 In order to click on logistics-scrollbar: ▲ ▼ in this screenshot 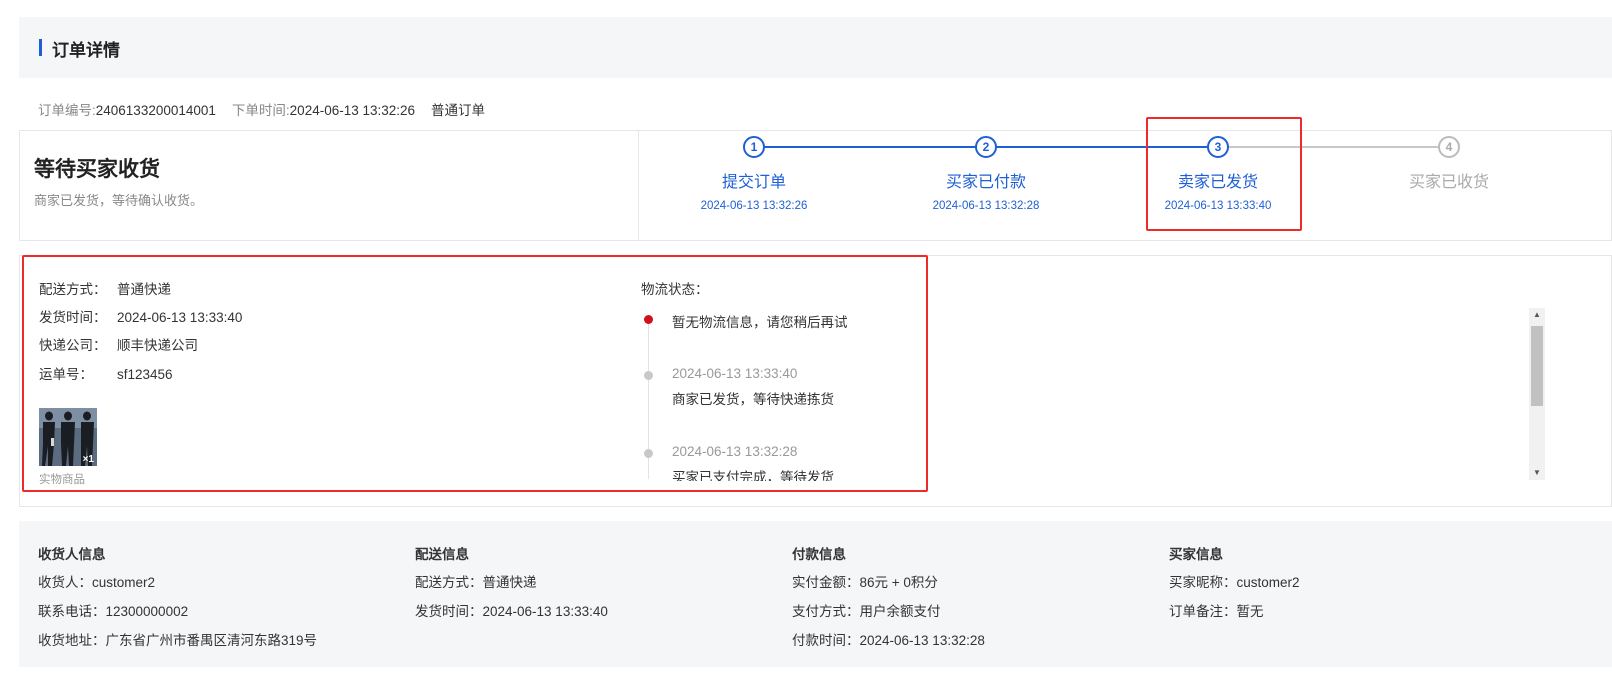, I will do `click(1537, 394)`.